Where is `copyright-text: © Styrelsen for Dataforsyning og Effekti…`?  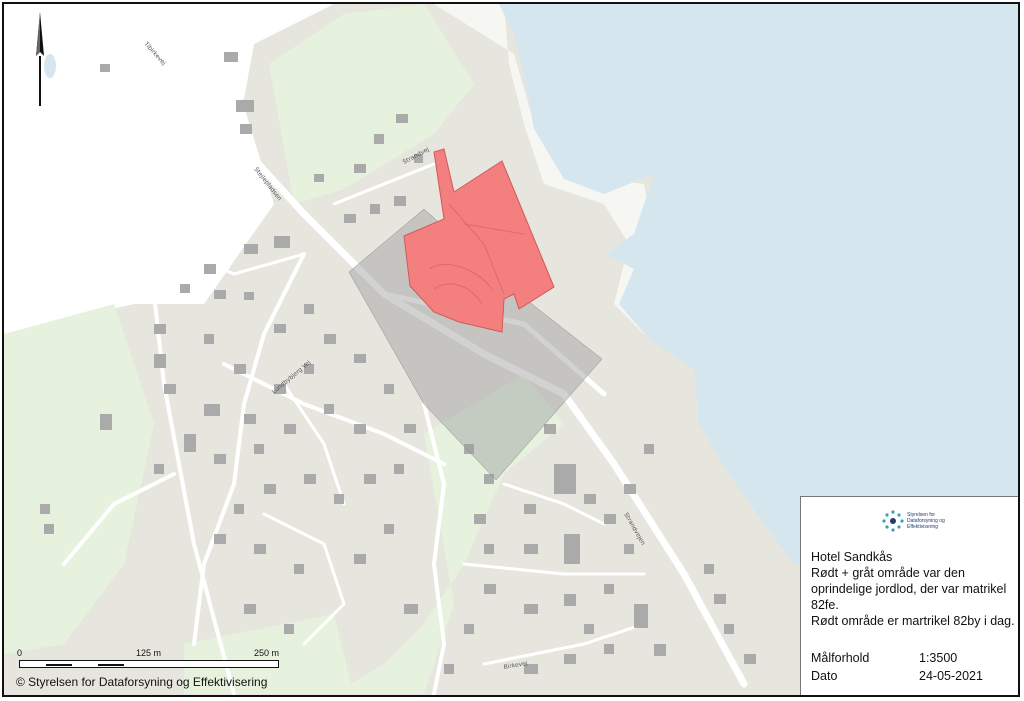 copyright-text: © Styrelsen for Dataforsyning og Effekti… is located at coordinates (142, 682).